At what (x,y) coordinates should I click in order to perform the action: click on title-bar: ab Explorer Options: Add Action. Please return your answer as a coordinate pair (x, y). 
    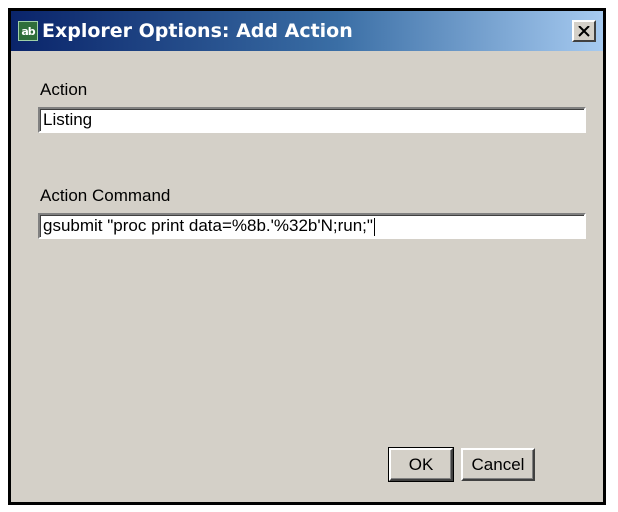
    Looking at the image, I should click on (307, 31).